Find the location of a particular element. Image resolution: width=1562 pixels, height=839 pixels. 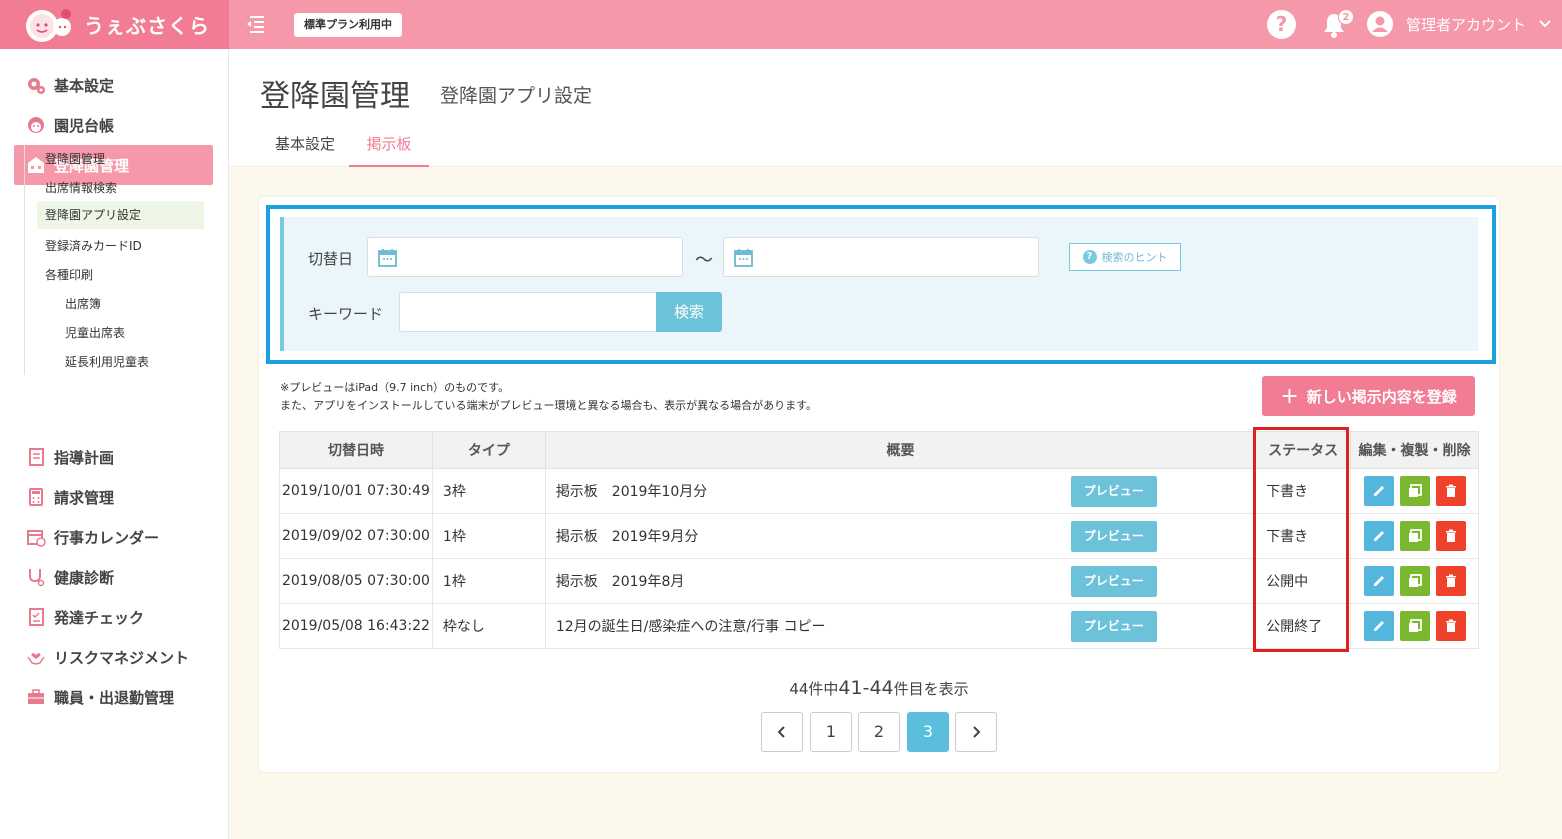

status-highlight-box is located at coordinates (1301, 539).